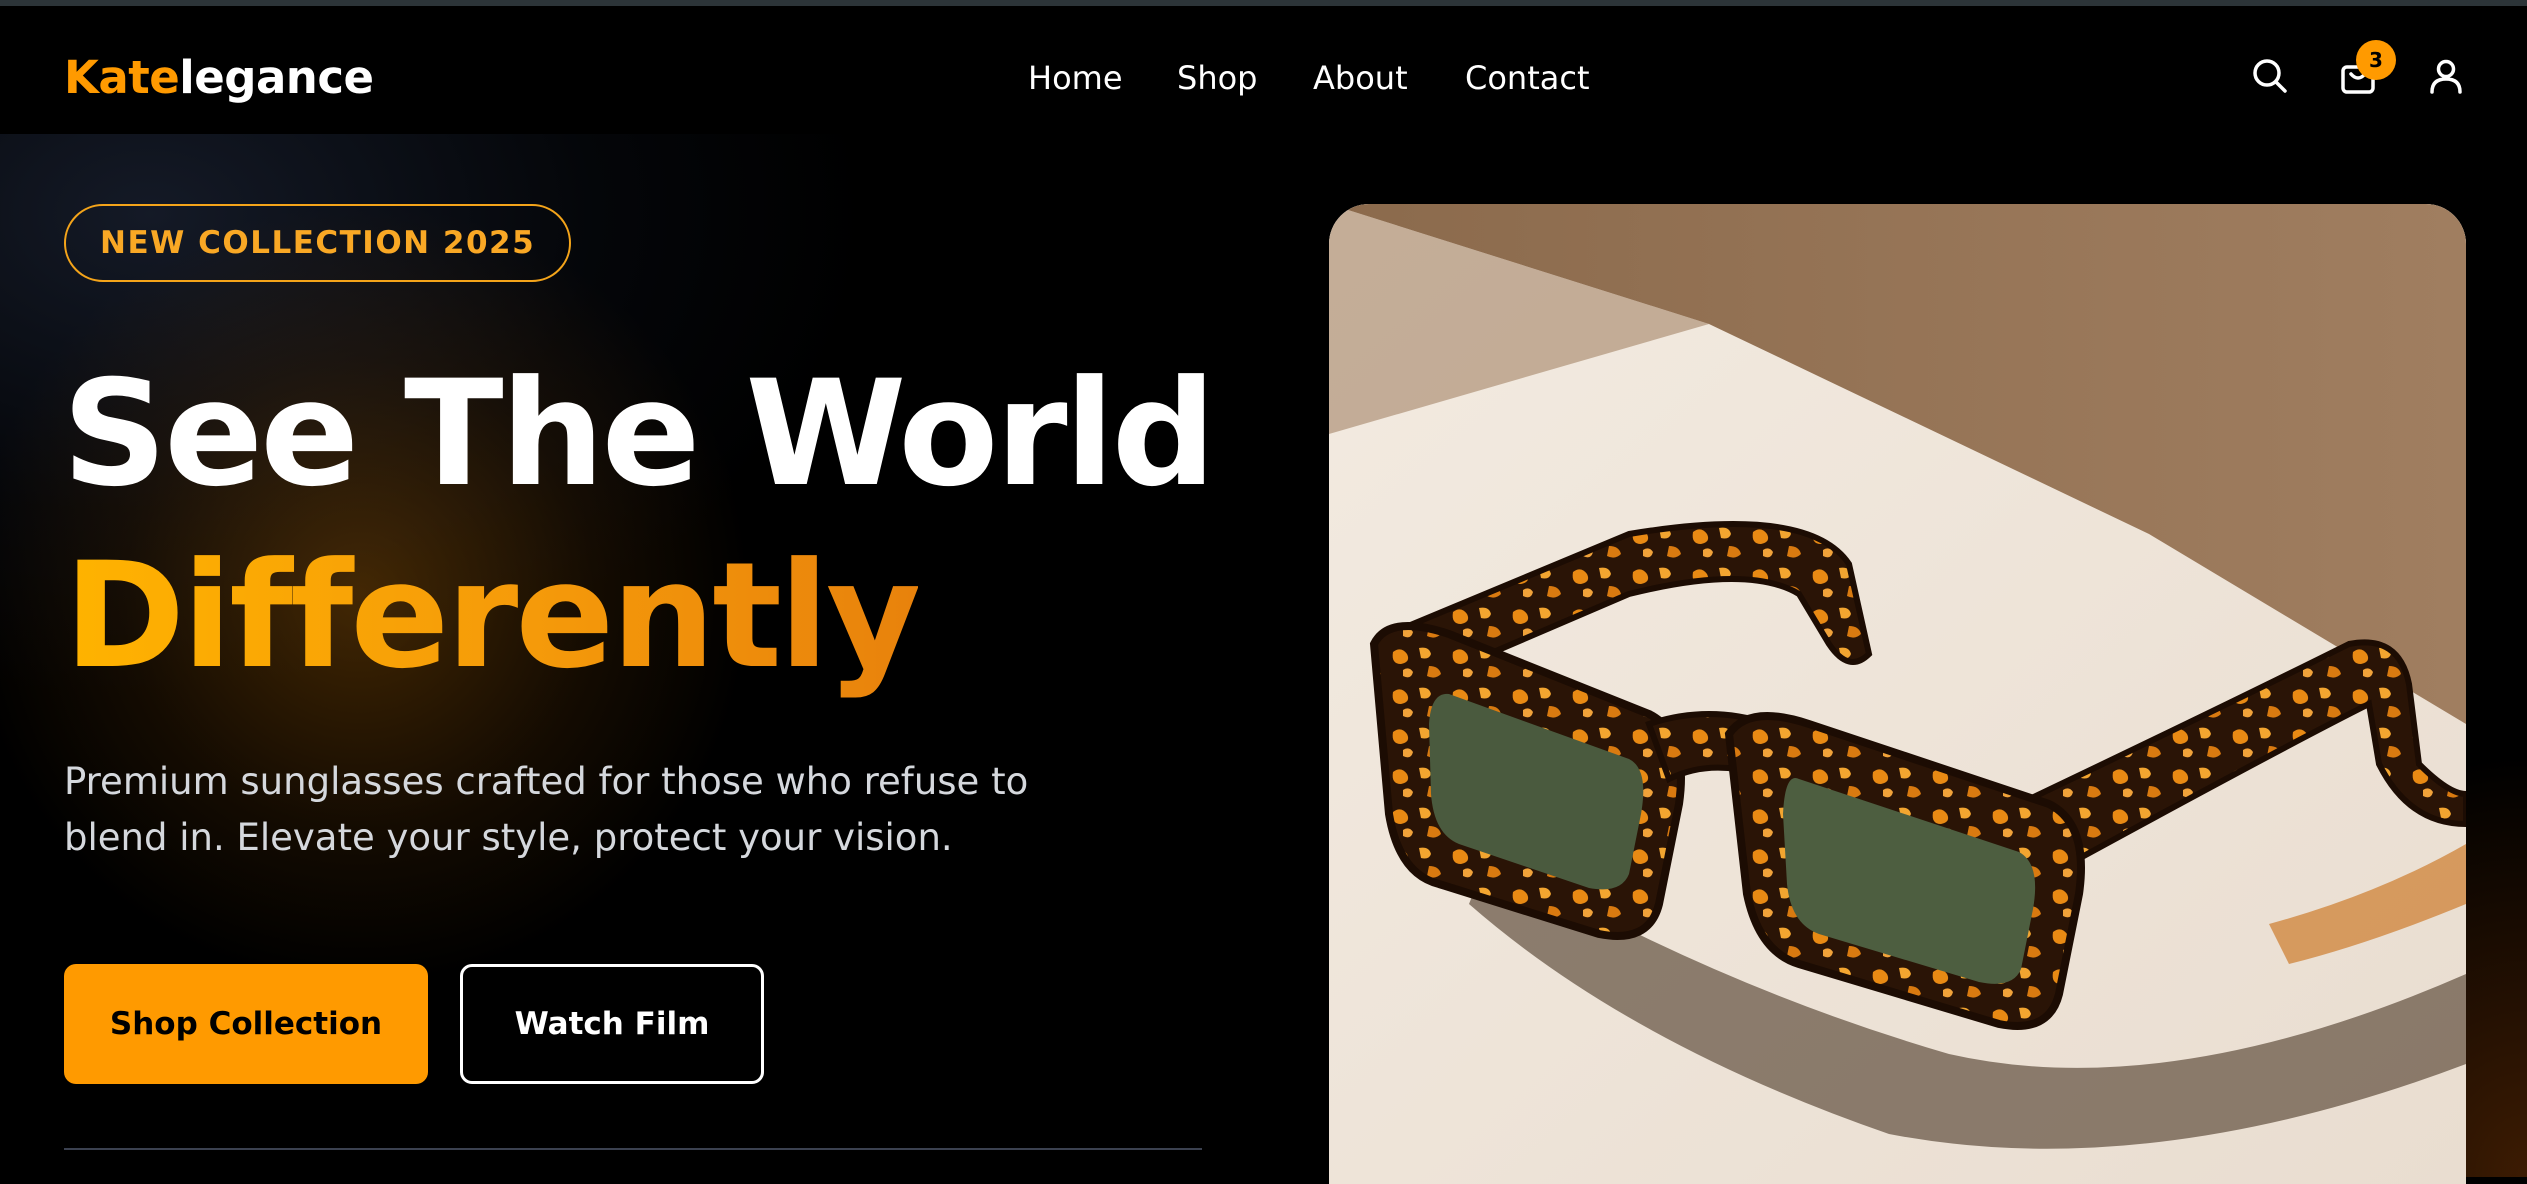 The height and width of the screenshot is (1184, 2527). What do you see at coordinates (1075, 78) in the screenshot?
I see `nav-home-link: Home` at bounding box center [1075, 78].